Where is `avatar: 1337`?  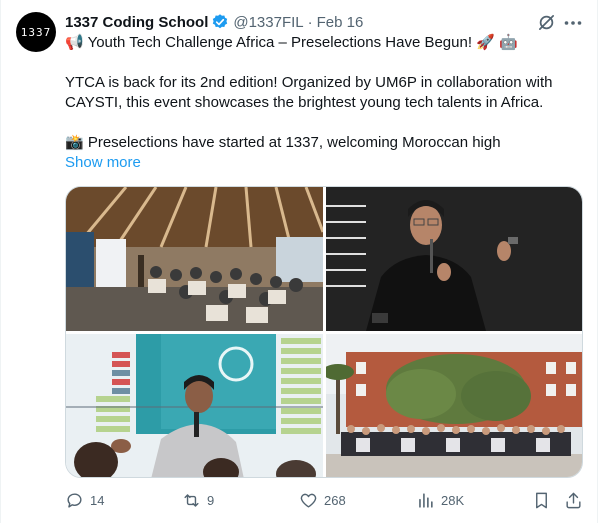 avatar: 1337 is located at coordinates (36, 32).